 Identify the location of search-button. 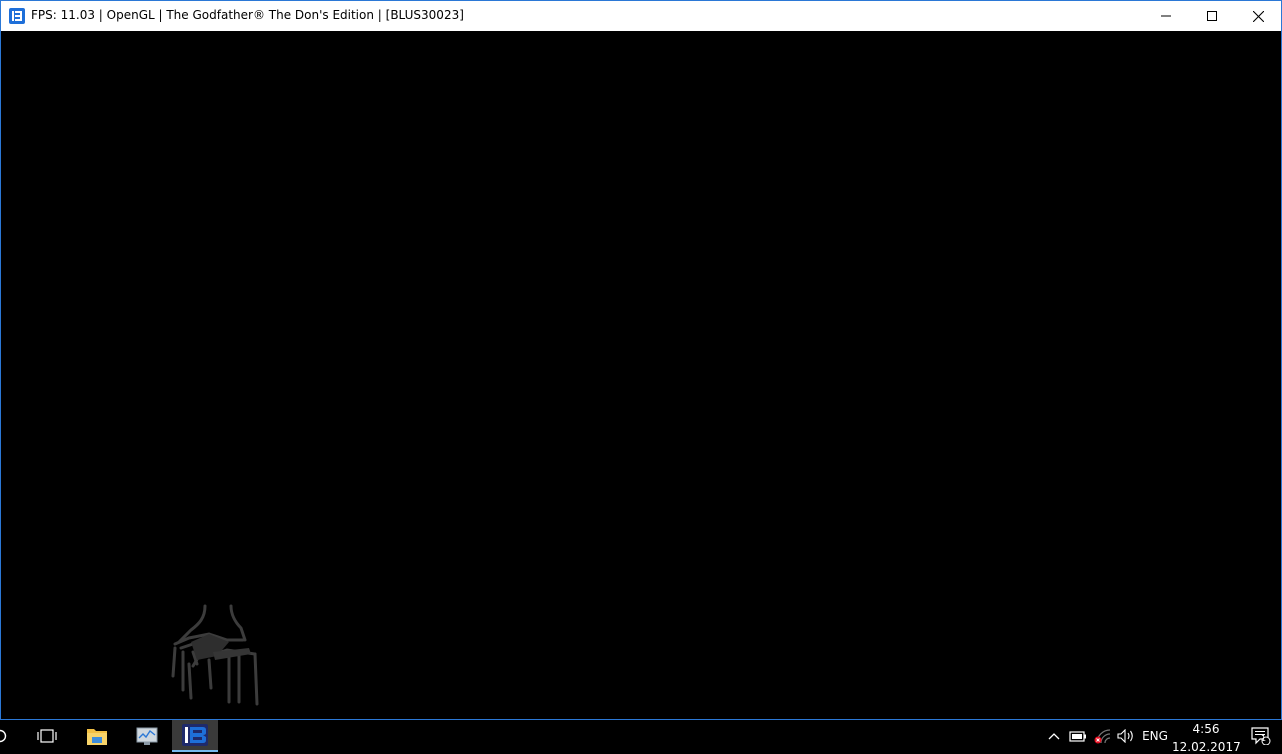
(6, 736).